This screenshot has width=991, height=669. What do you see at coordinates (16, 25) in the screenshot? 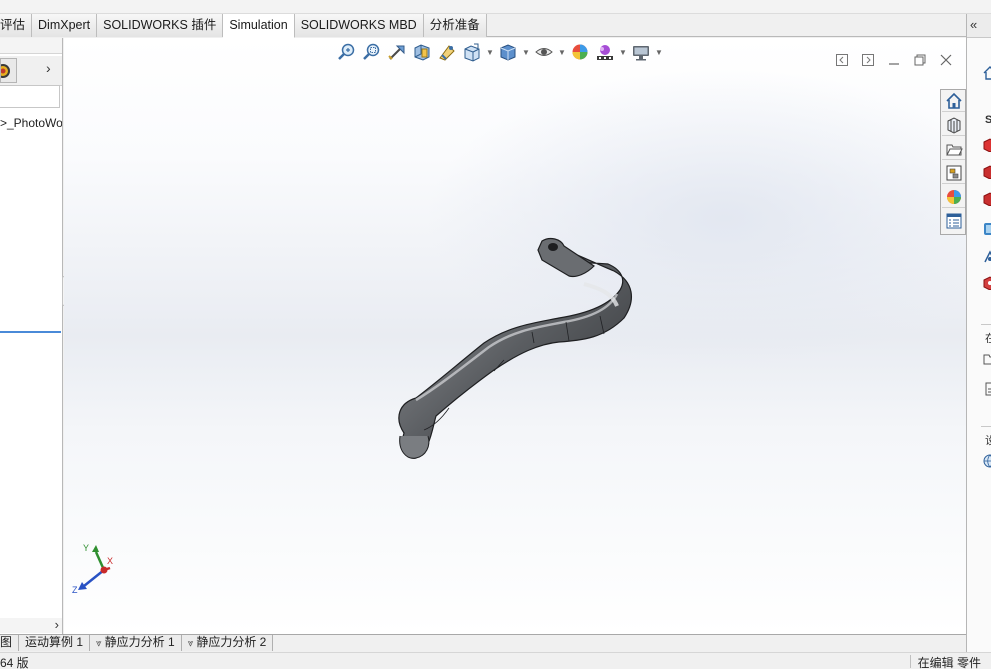
I see `tab-evaluate: 评估` at bounding box center [16, 25].